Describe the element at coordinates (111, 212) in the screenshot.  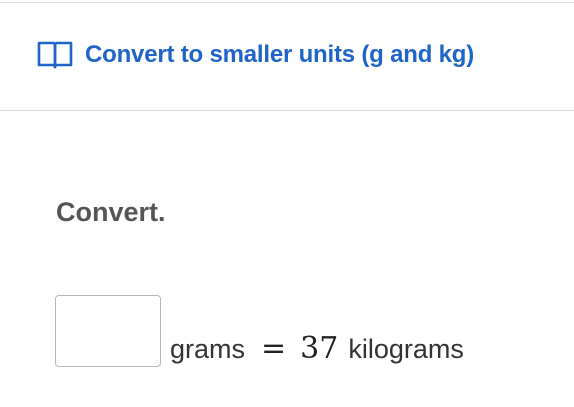
I see `question-prompt: Convert.` at that location.